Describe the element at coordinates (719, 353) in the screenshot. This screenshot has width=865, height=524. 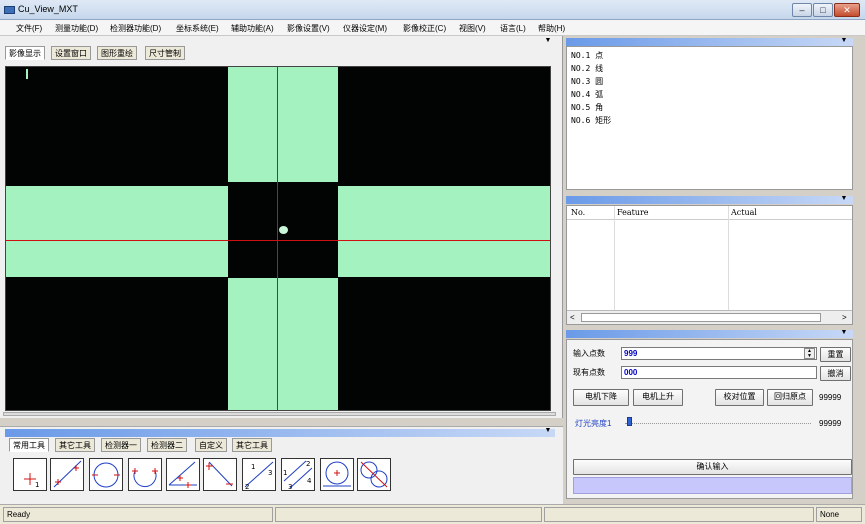
I see `input-points-field: 999` at that location.